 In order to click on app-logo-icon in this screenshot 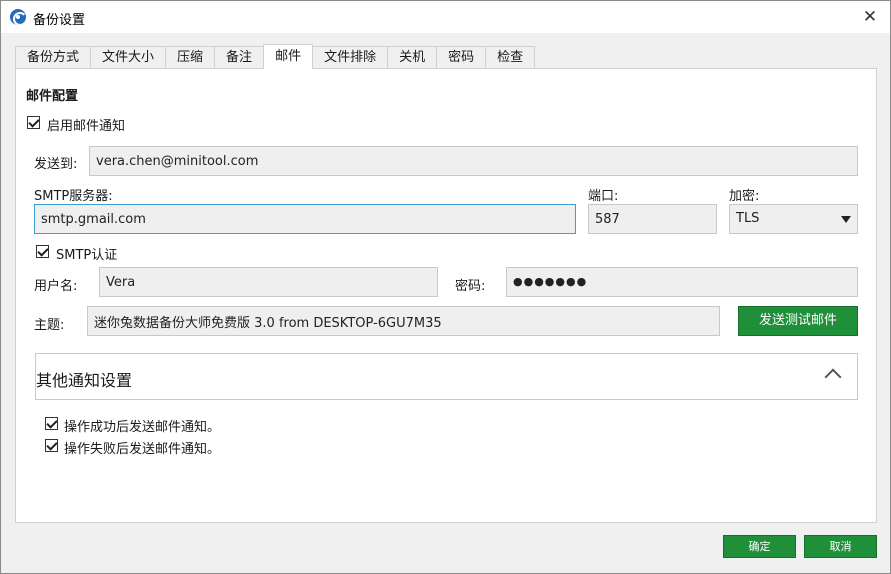, I will do `click(18, 17)`.